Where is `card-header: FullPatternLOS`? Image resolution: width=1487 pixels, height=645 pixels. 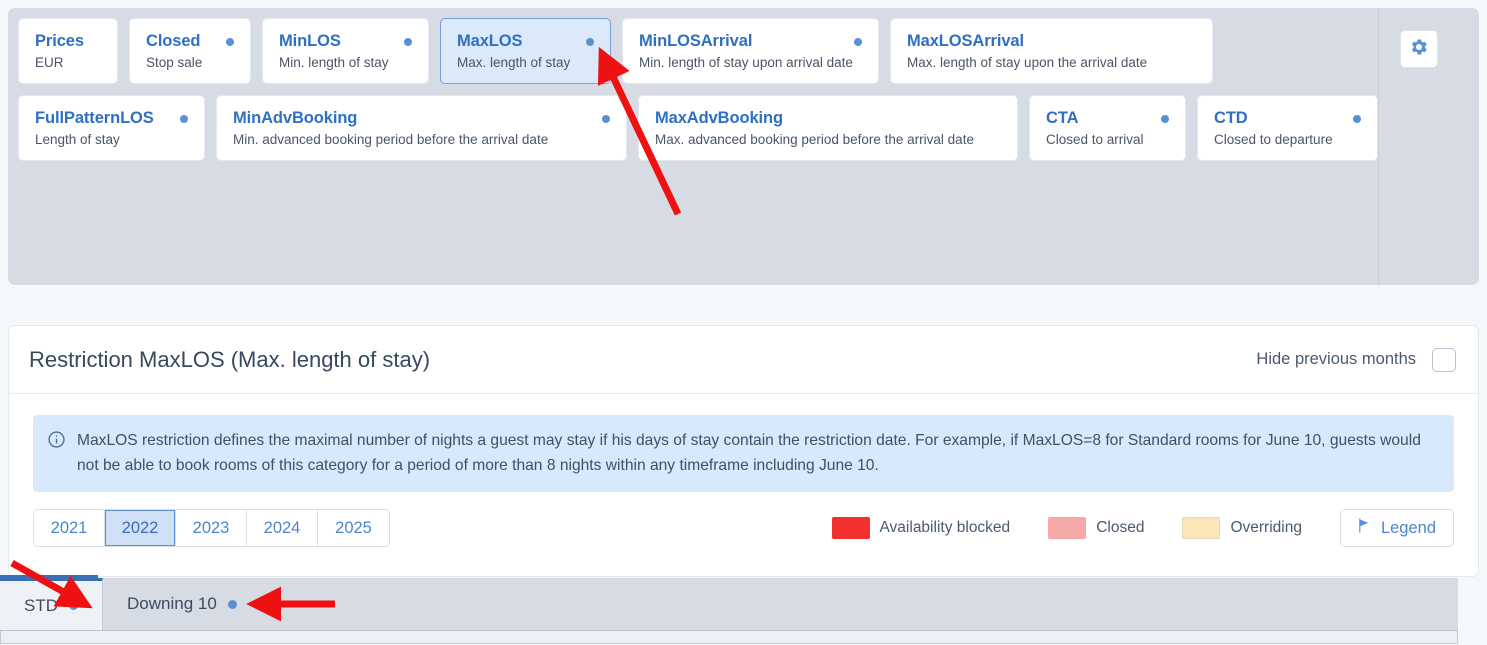
card-header: FullPatternLOS is located at coordinates (111, 118).